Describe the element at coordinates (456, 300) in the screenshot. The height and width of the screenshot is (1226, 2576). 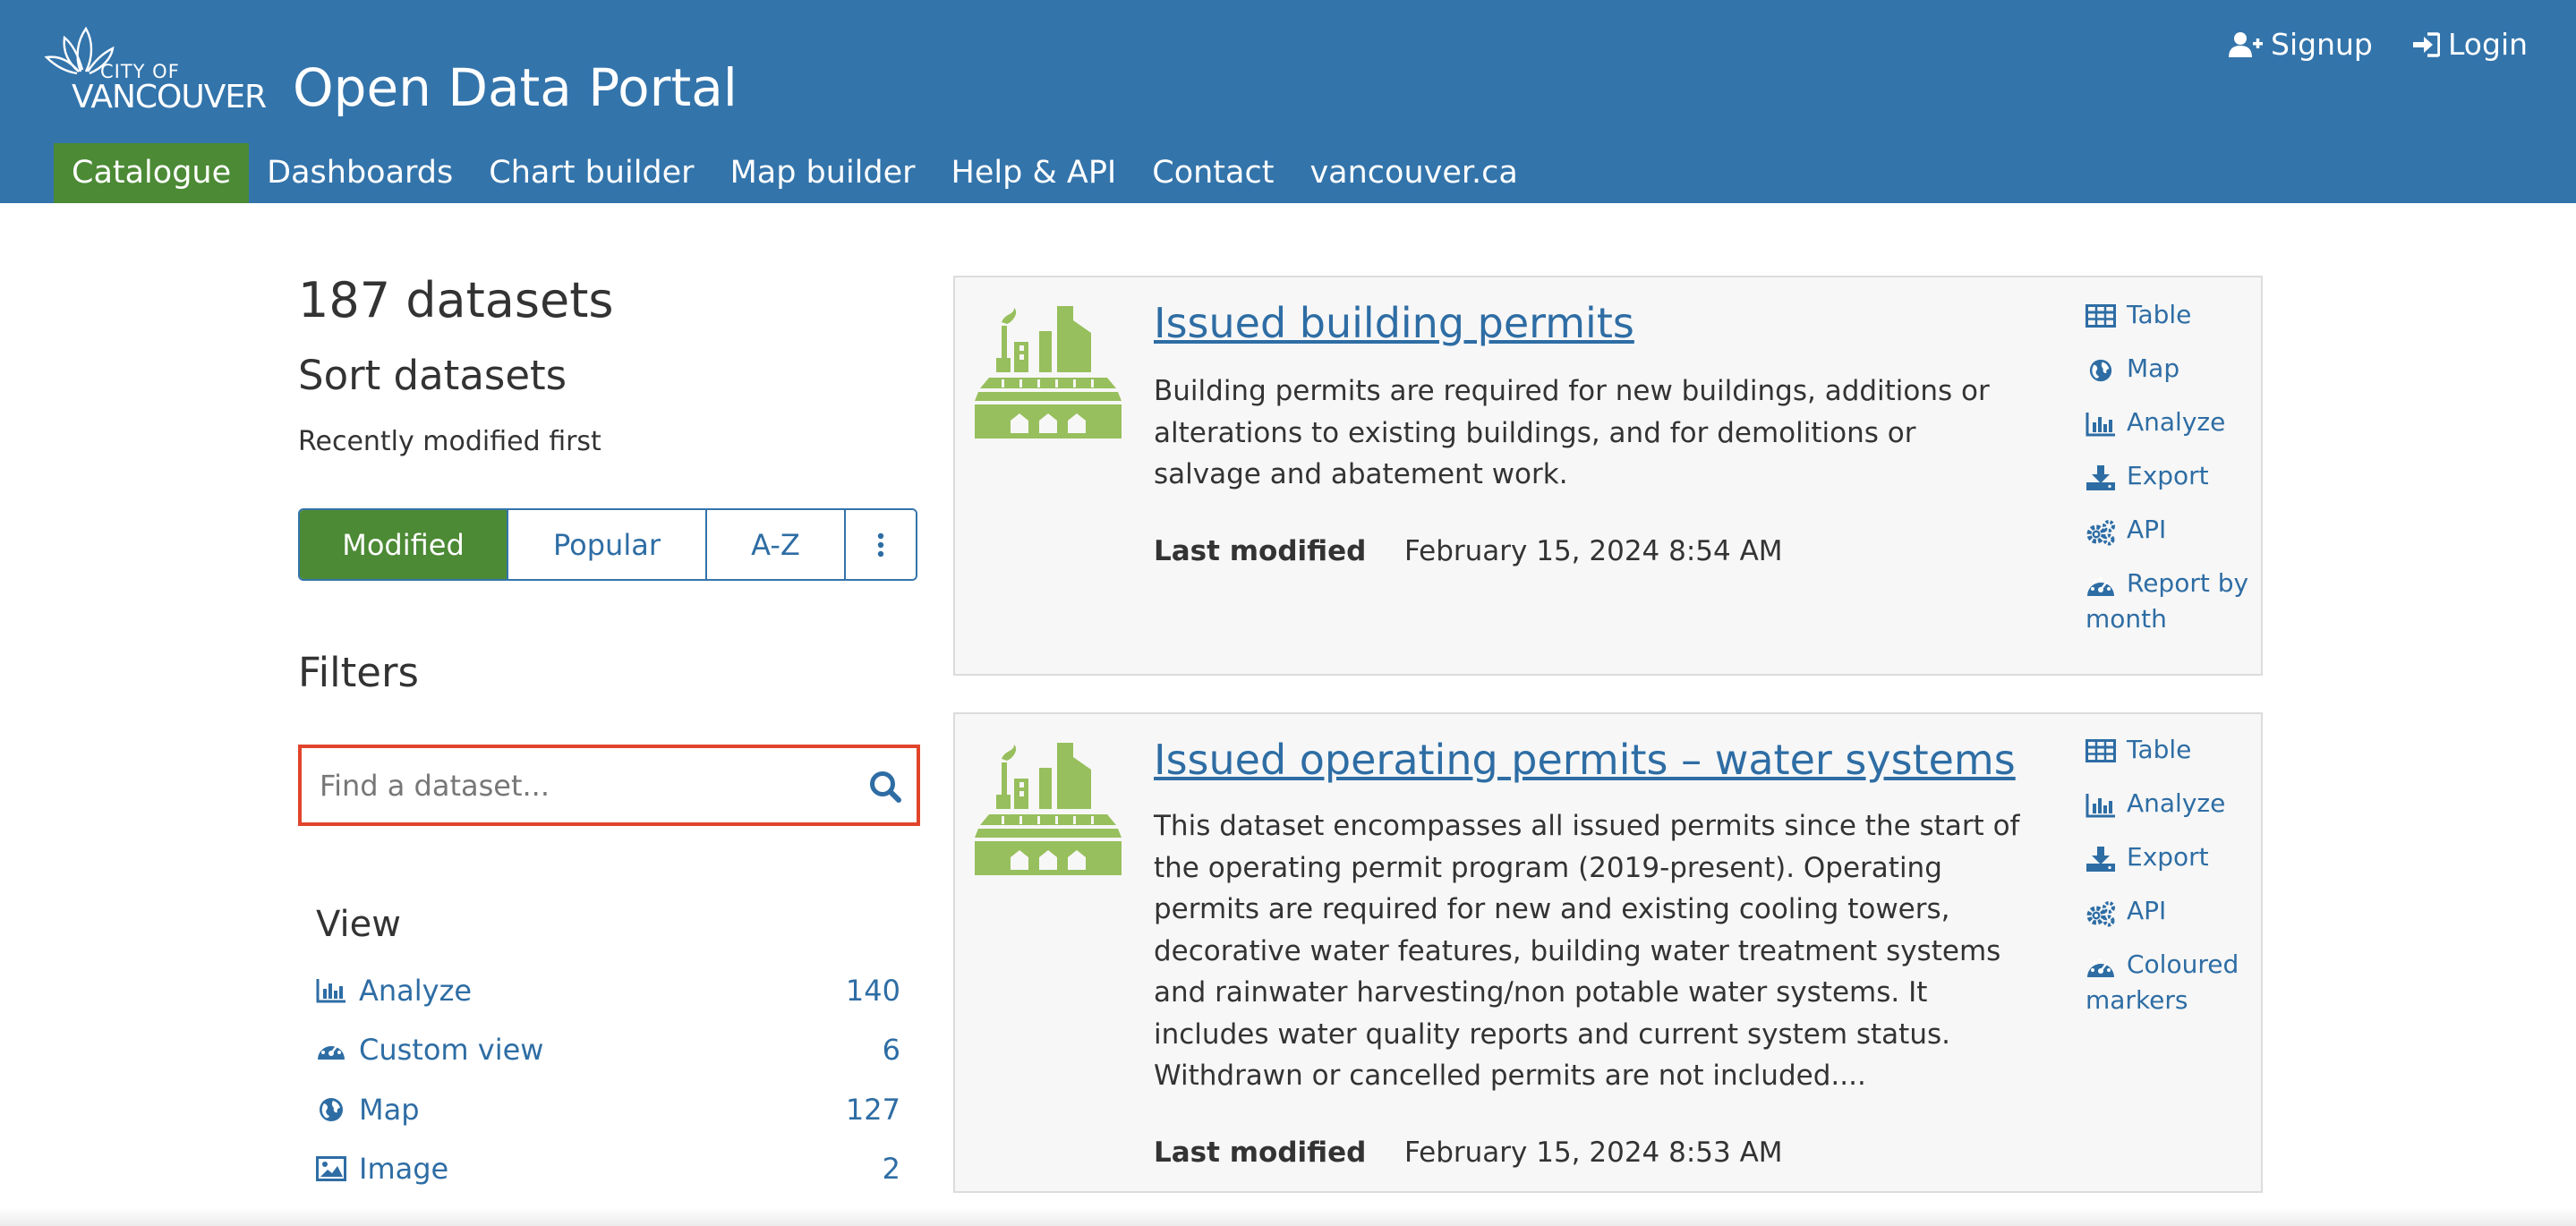
I see `dataset-count: 187 datasets` at that location.